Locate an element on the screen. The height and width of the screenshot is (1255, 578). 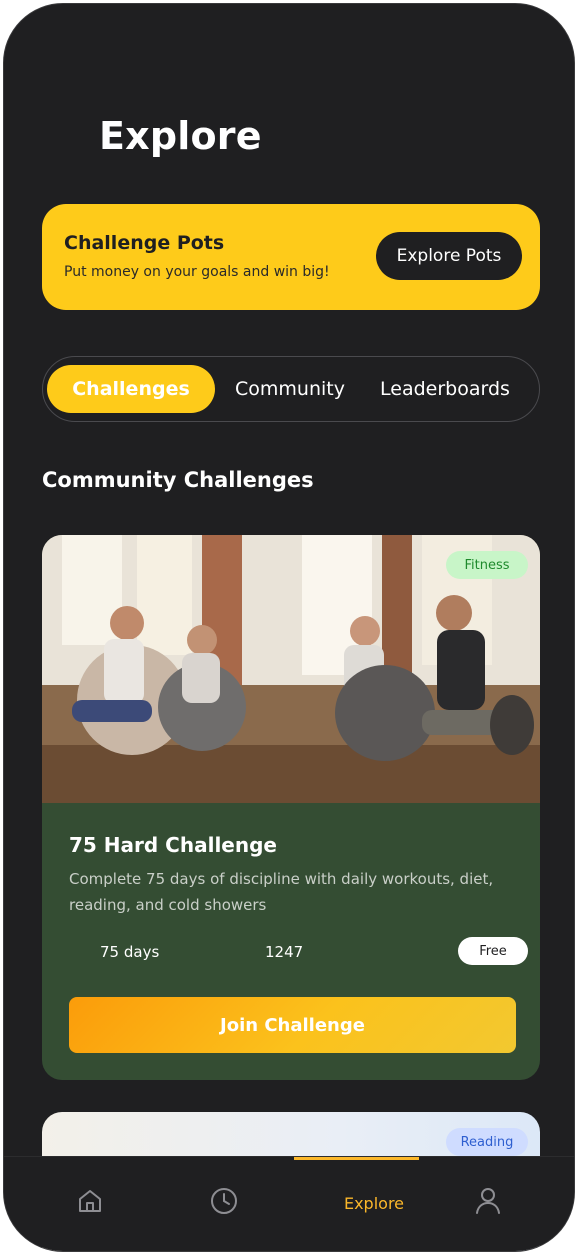
tab-bar: Challenges Community Leaderboards is located at coordinates (291, 389).